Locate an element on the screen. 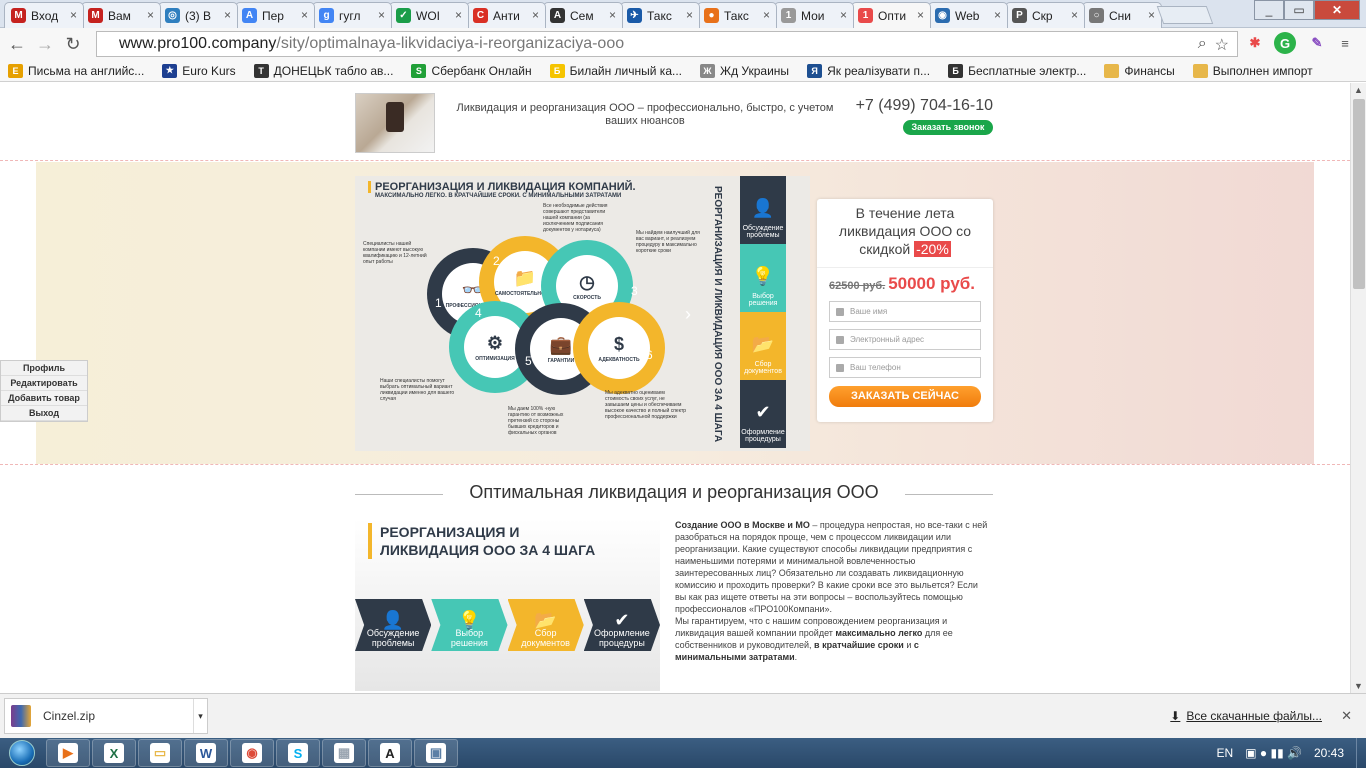 The width and height of the screenshot is (1366, 768). bookmark-item: Ж Жд Украины is located at coordinates (744, 70).